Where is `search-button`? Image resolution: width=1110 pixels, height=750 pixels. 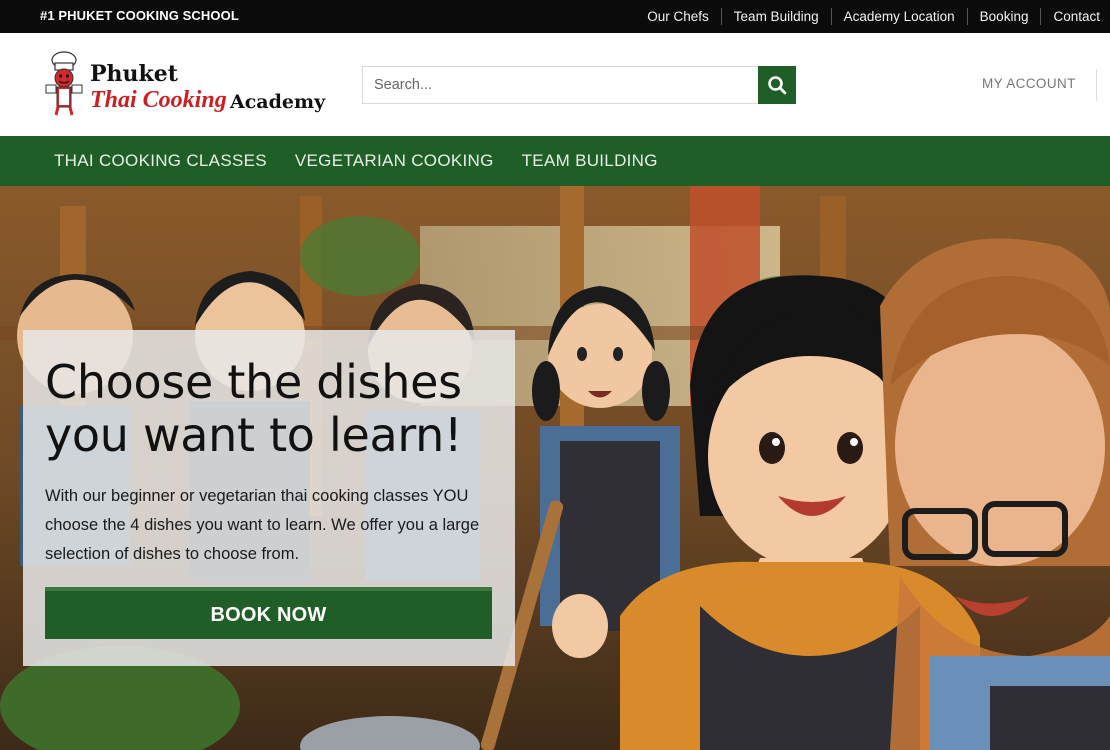 search-button is located at coordinates (777, 85).